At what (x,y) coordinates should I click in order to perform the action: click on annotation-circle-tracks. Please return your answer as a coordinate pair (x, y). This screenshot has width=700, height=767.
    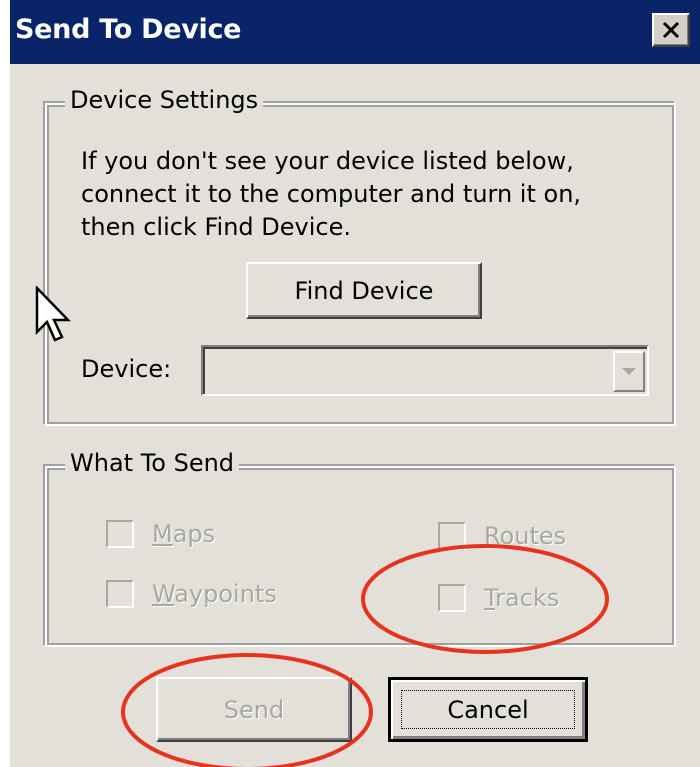
    Looking at the image, I should click on (485, 599).